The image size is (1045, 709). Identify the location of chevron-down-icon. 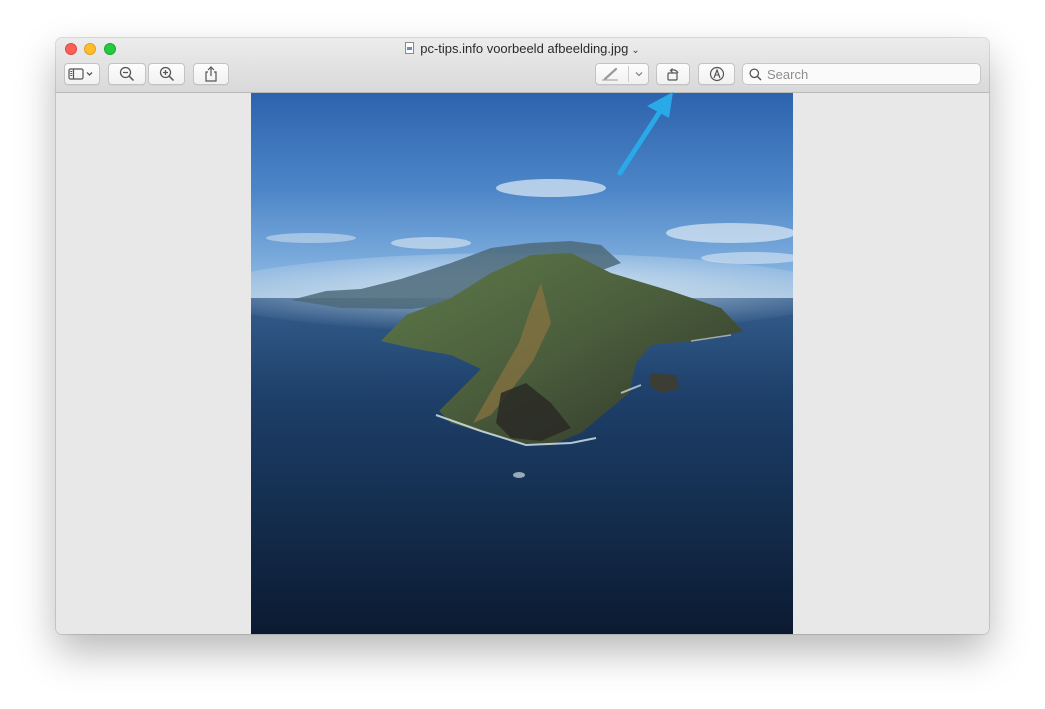
(639, 74).